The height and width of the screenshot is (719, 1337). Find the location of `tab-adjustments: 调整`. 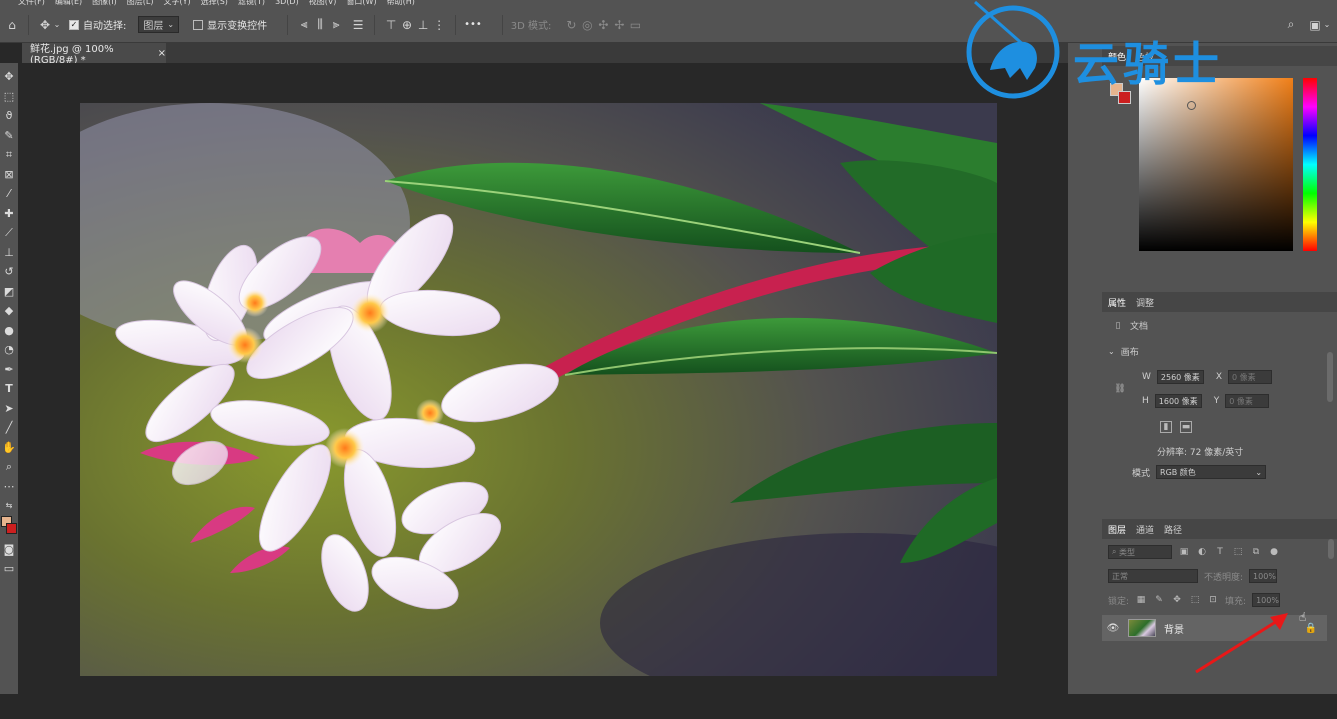

tab-adjustments: 调整 is located at coordinates (1145, 302).